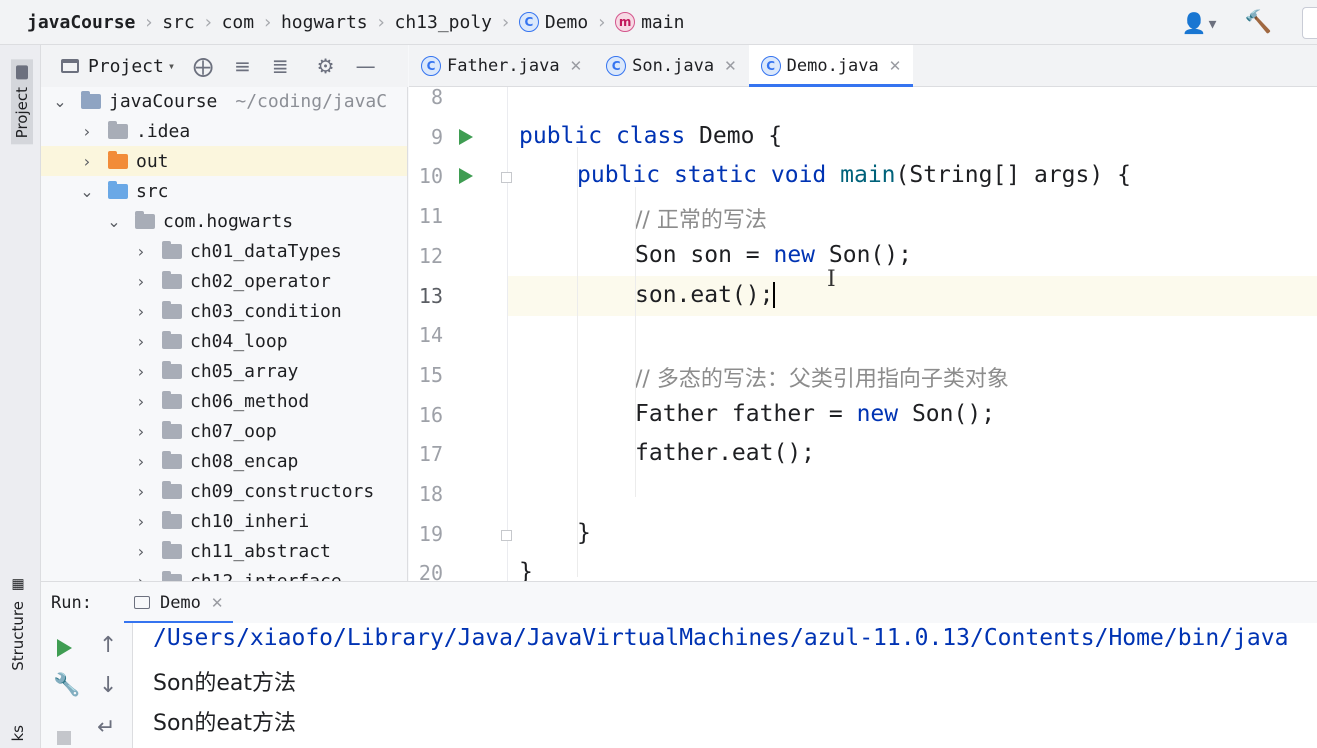 This screenshot has height=748, width=1317. What do you see at coordinates (831, 66) in the screenshot?
I see `editor-tab: C Demo.java ✕` at bounding box center [831, 66].